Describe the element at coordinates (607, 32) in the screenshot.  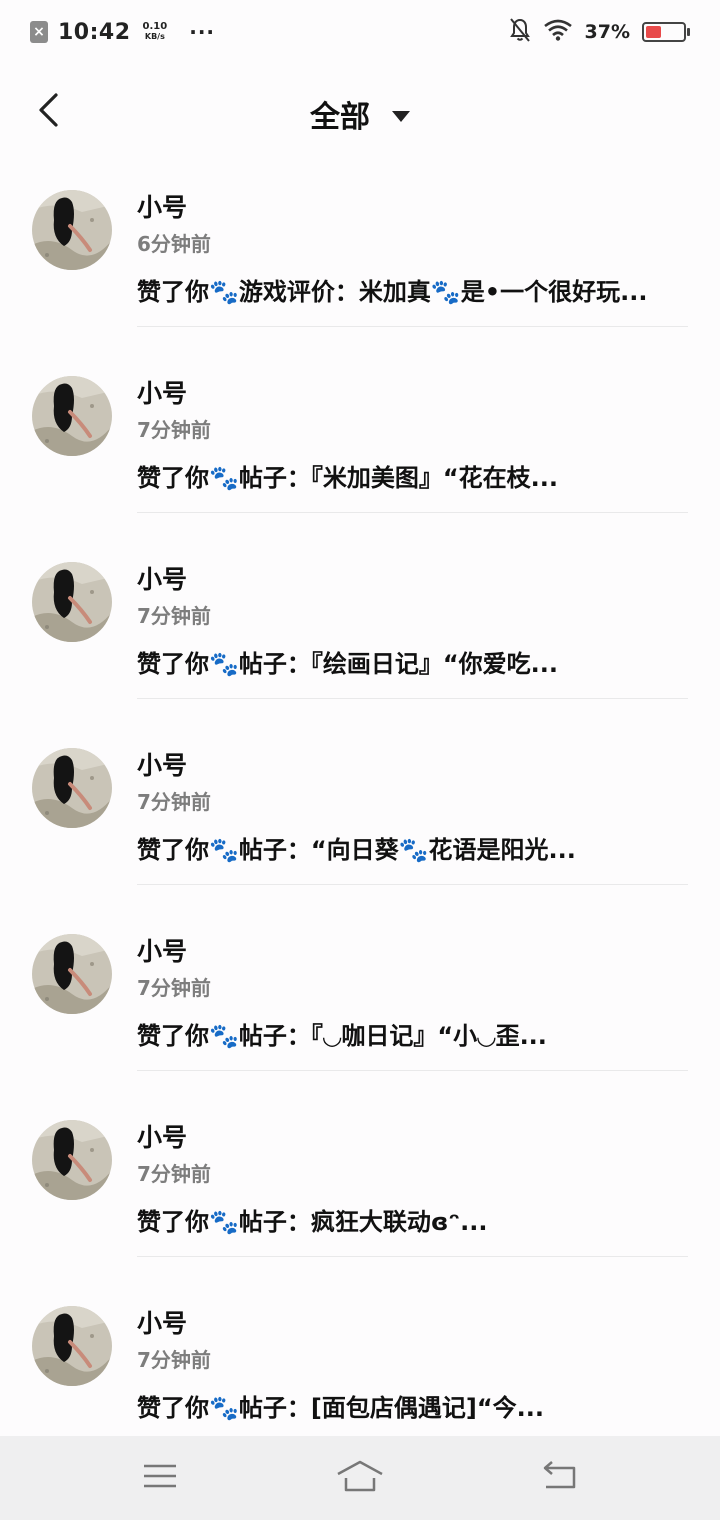
I see `battery-percent: 37%` at that location.